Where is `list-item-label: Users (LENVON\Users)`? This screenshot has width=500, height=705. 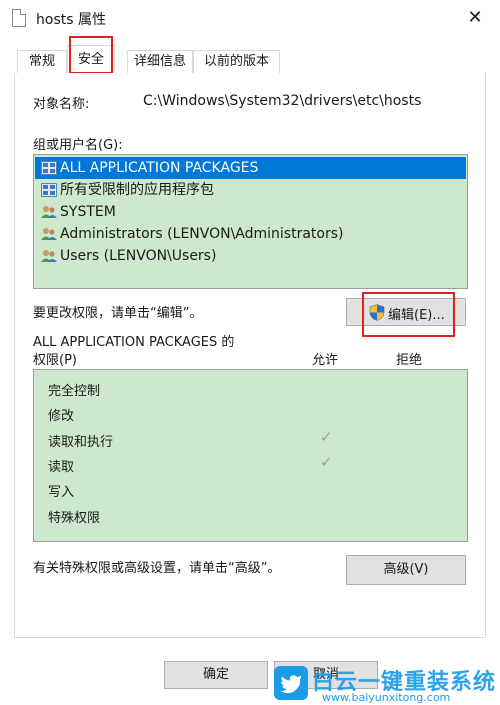 list-item-label: Users (LENVON\Users) is located at coordinates (138, 256).